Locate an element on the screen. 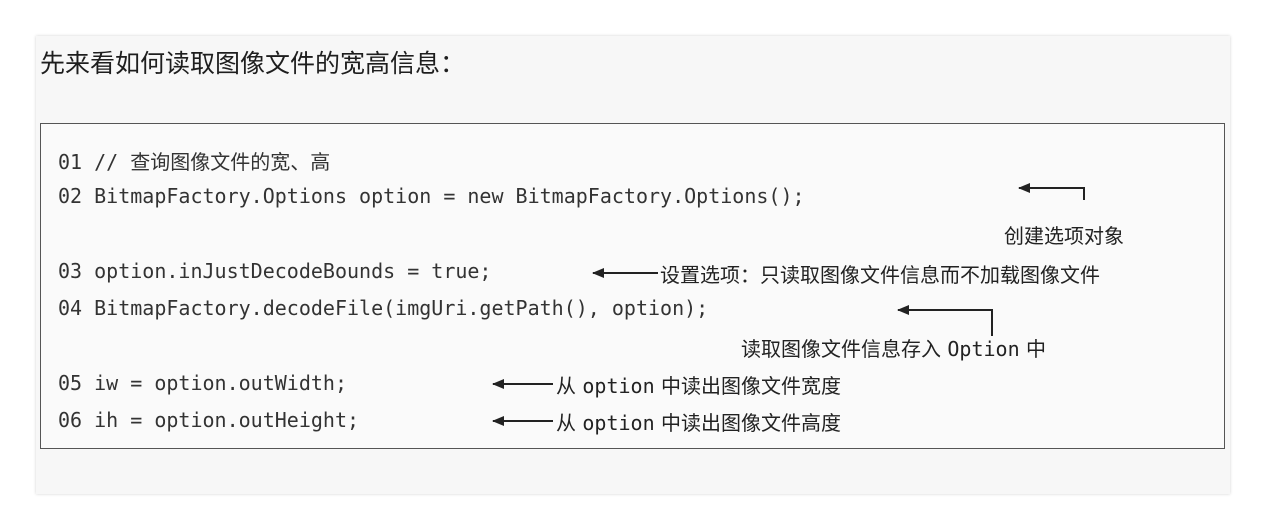 This screenshot has height=530, width=1266. annotation-line02: 创建选项对象 is located at coordinates (1064, 236).